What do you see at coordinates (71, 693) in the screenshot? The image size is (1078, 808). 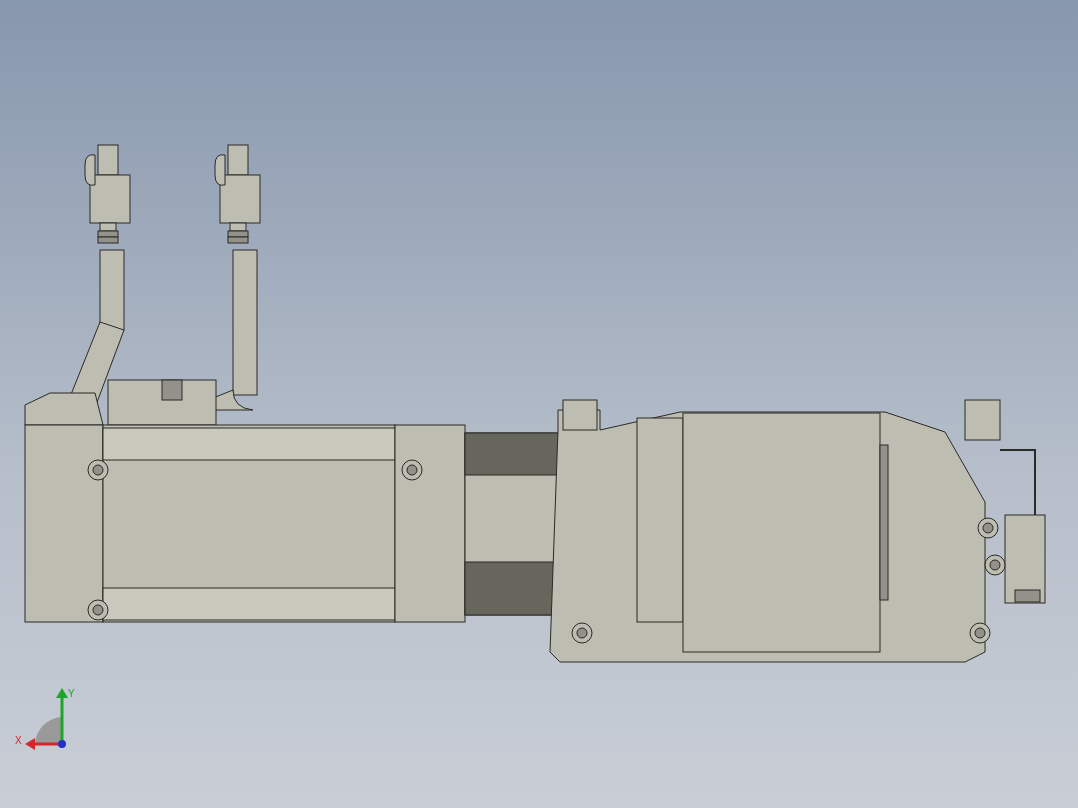 I see `y-axis-label: Y` at bounding box center [71, 693].